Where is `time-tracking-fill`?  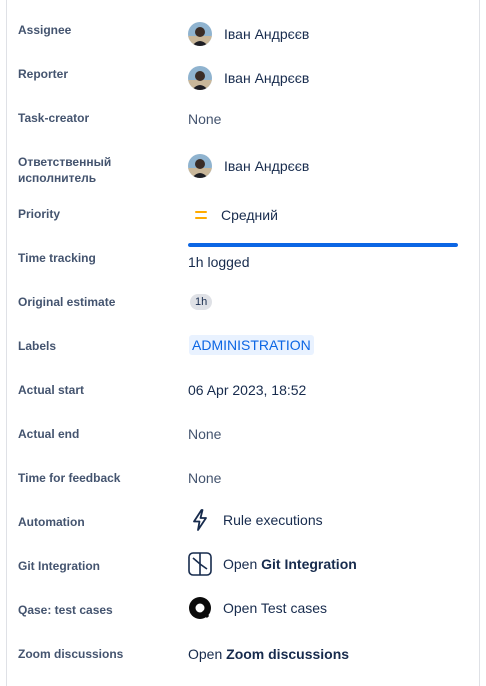 time-tracking-fill is located at coordinates (323, 245).